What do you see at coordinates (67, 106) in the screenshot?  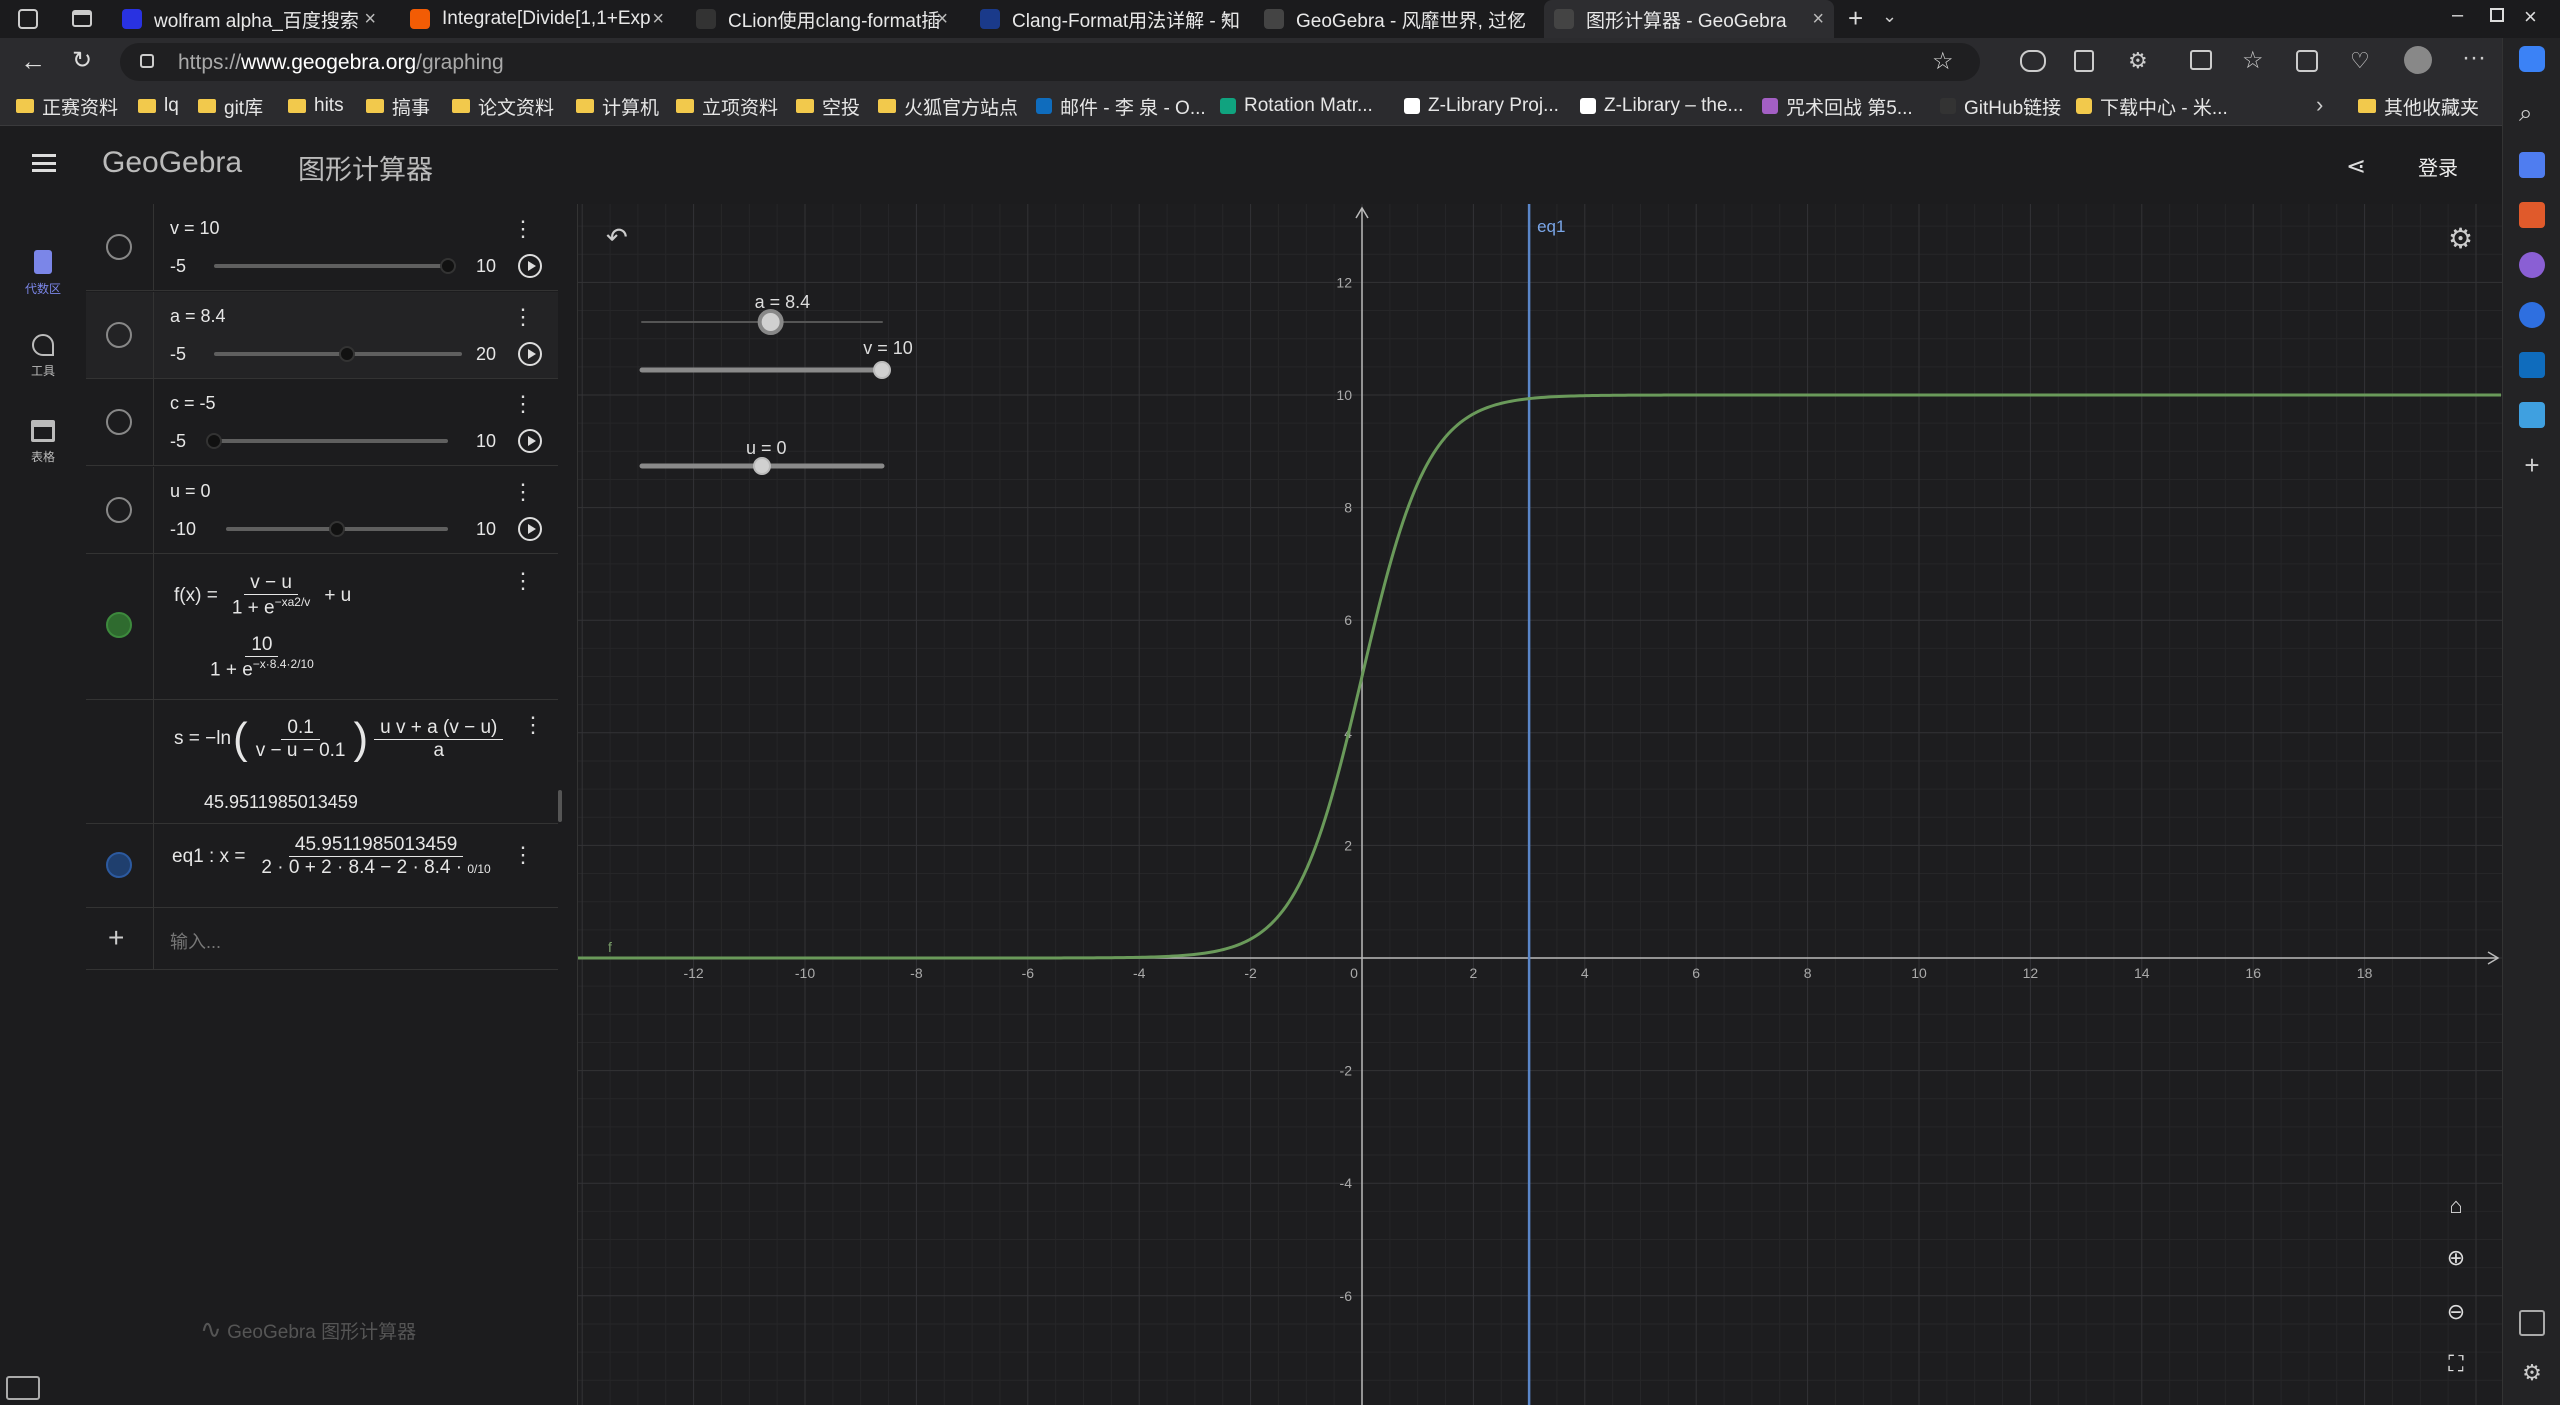 I see `bookmark-item: 正赛资料` at bounding box center [67, 106].